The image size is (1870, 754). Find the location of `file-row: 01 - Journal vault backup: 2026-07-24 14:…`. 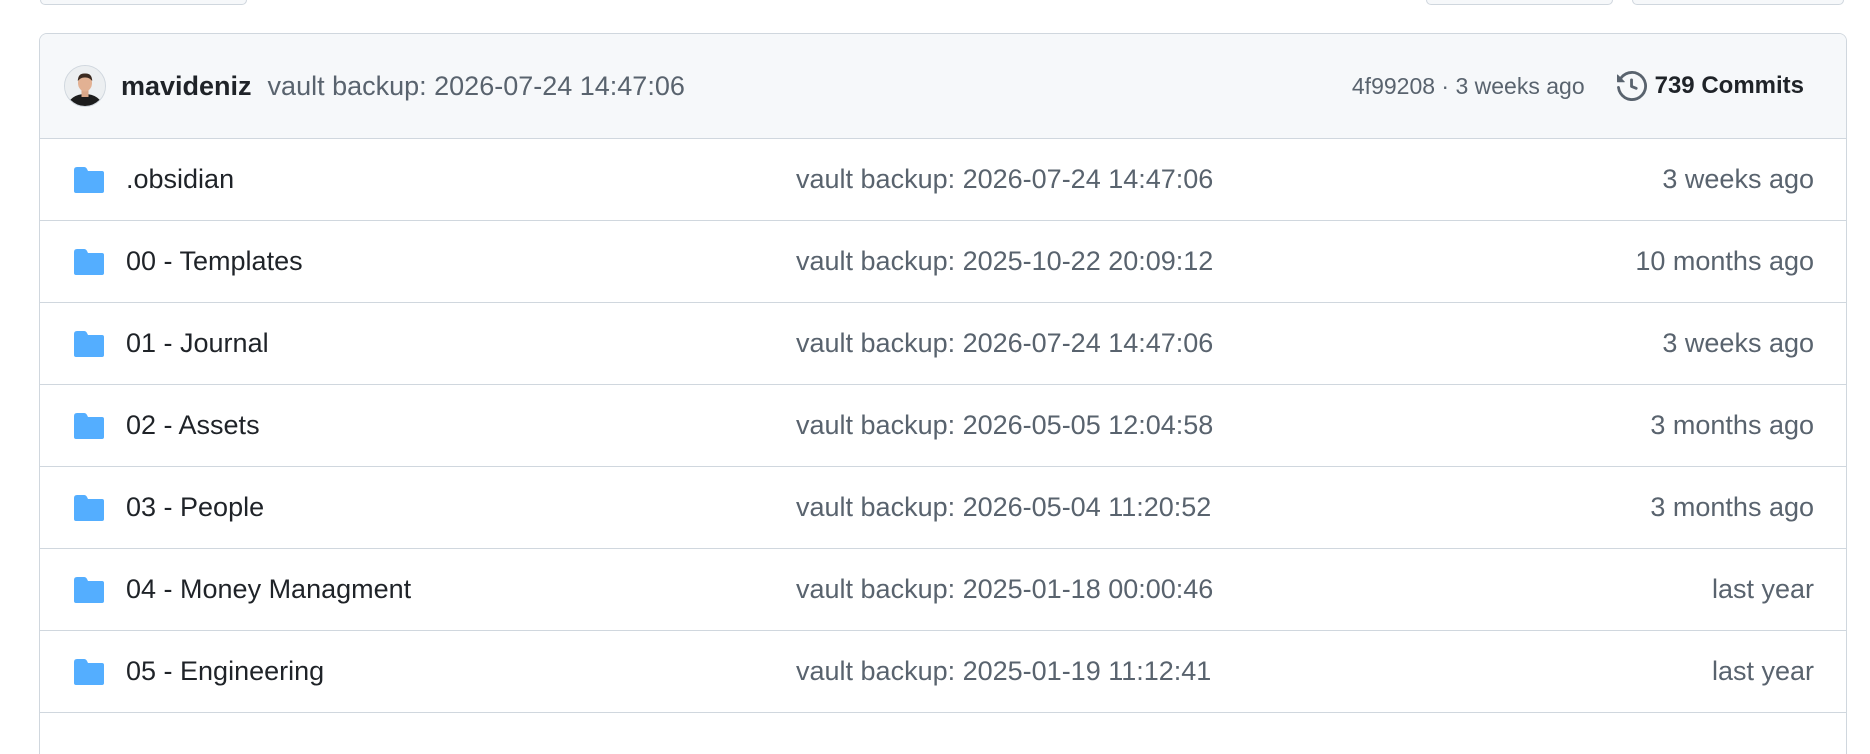

file-row: 01 - Journal vault backup: 2026-07-24 14:… is located at coordinates (943, 344).